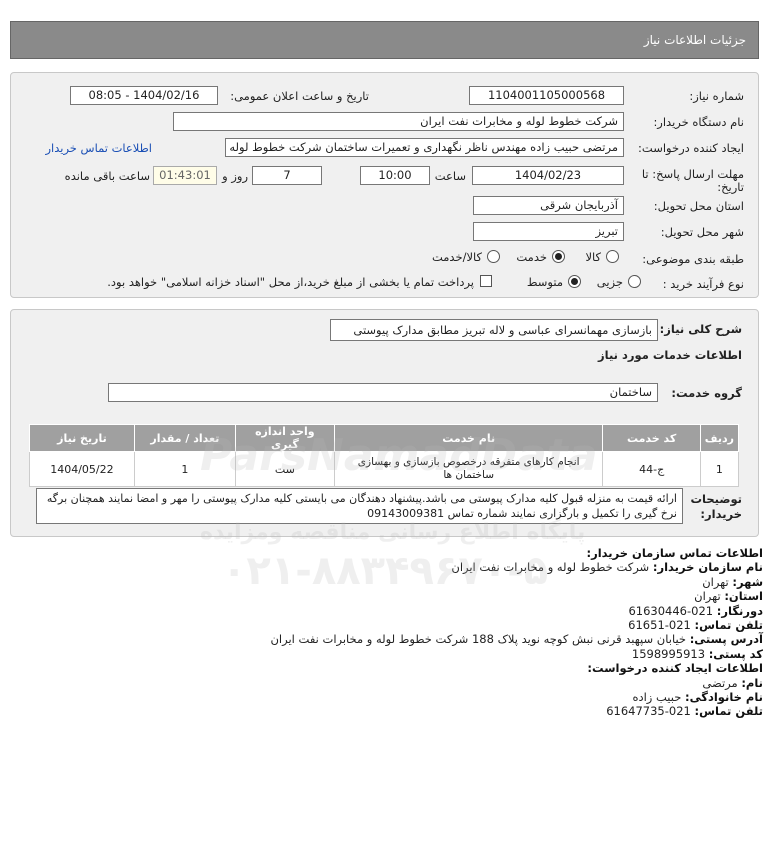 Image resolution: width=770 pixels, height=845 pixels. What do you see at coordinates (726, 639) in the screenshot?
I see `org-address-label: آدرس پستی:` at bounding box center [726, 639].